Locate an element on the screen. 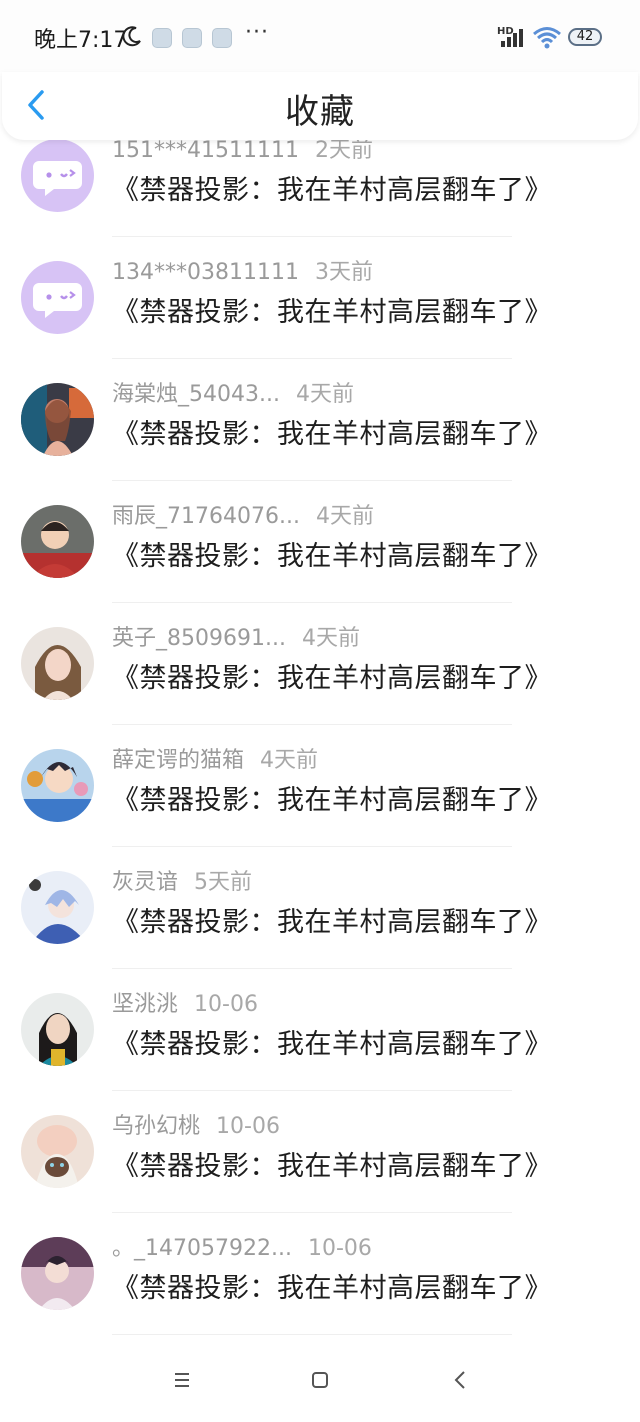  item-meta: 134***03811111 3天前 is located at coordinates (242, 270).